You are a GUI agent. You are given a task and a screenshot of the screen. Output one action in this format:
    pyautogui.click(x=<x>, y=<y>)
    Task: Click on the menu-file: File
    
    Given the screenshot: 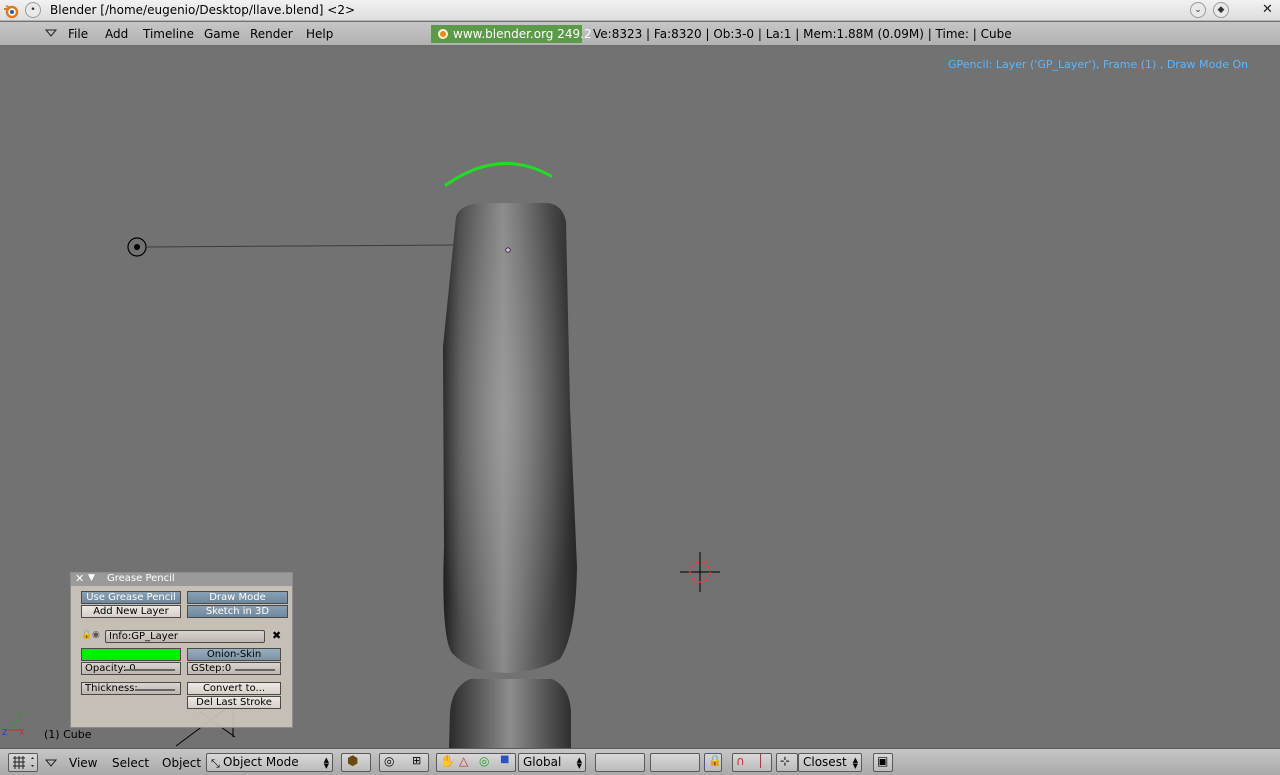 What is the action you would take?
    pyautogui.click(x=78, y=34)
    